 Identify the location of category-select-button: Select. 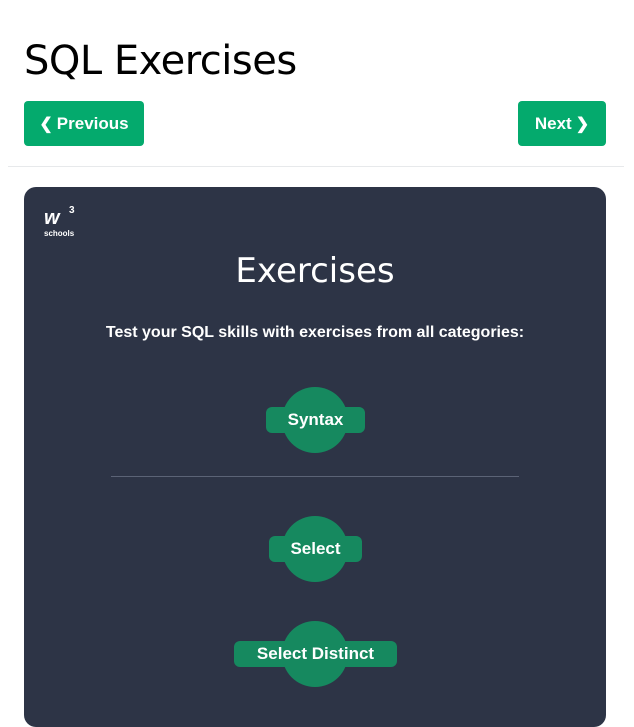
(315, 549).